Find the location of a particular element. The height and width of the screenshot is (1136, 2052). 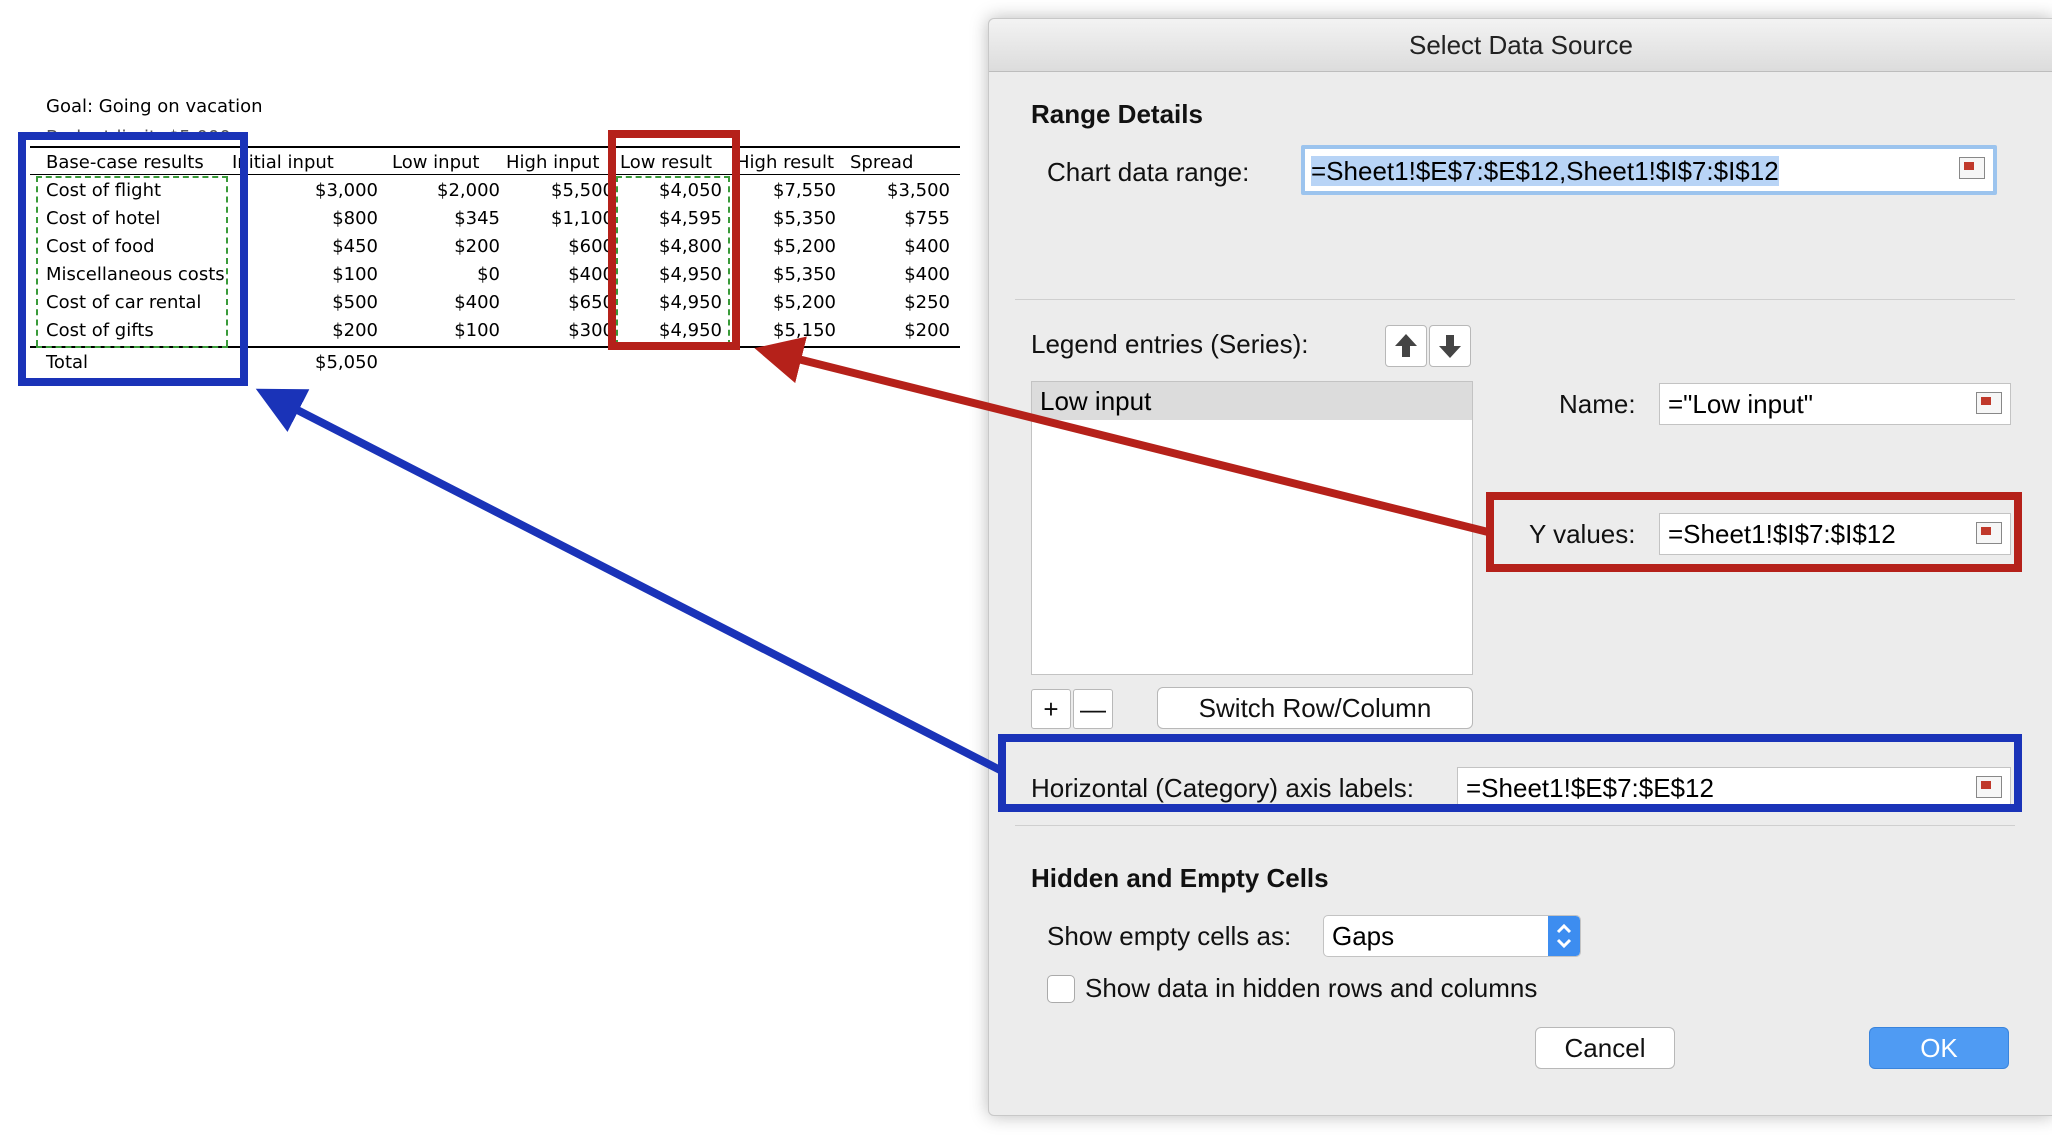

red-arrow is located at coordinates (1121, 436).